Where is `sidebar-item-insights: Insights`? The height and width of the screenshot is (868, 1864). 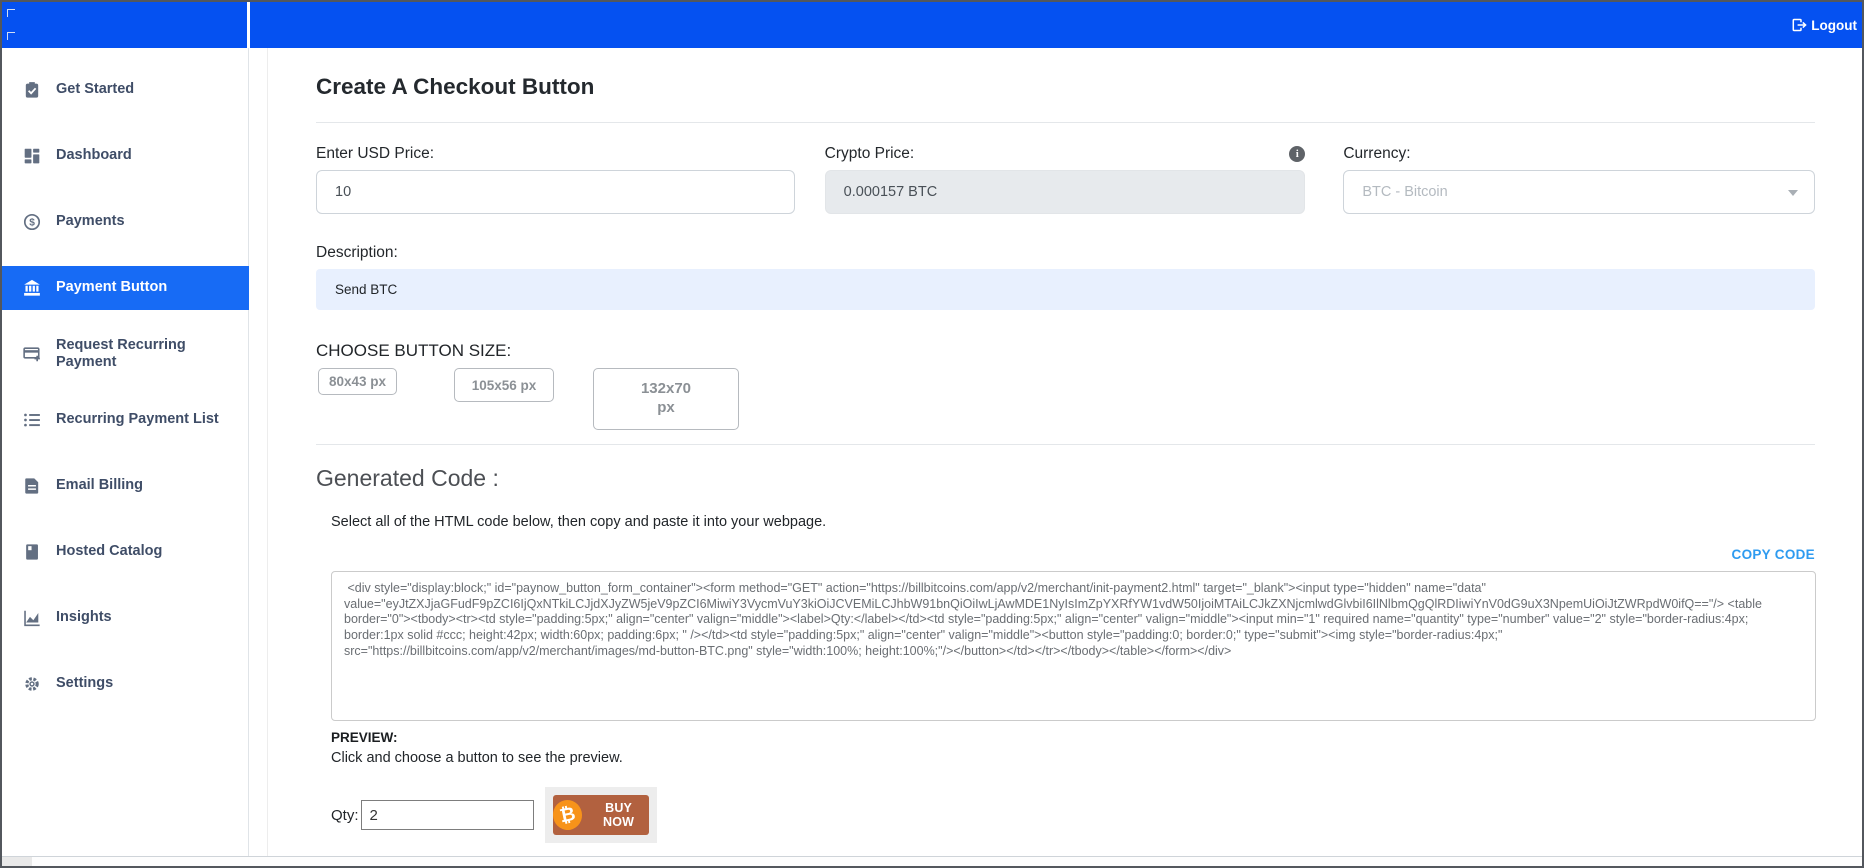 sidebar-item-insights: Insights is located at coordinates (125, 618).